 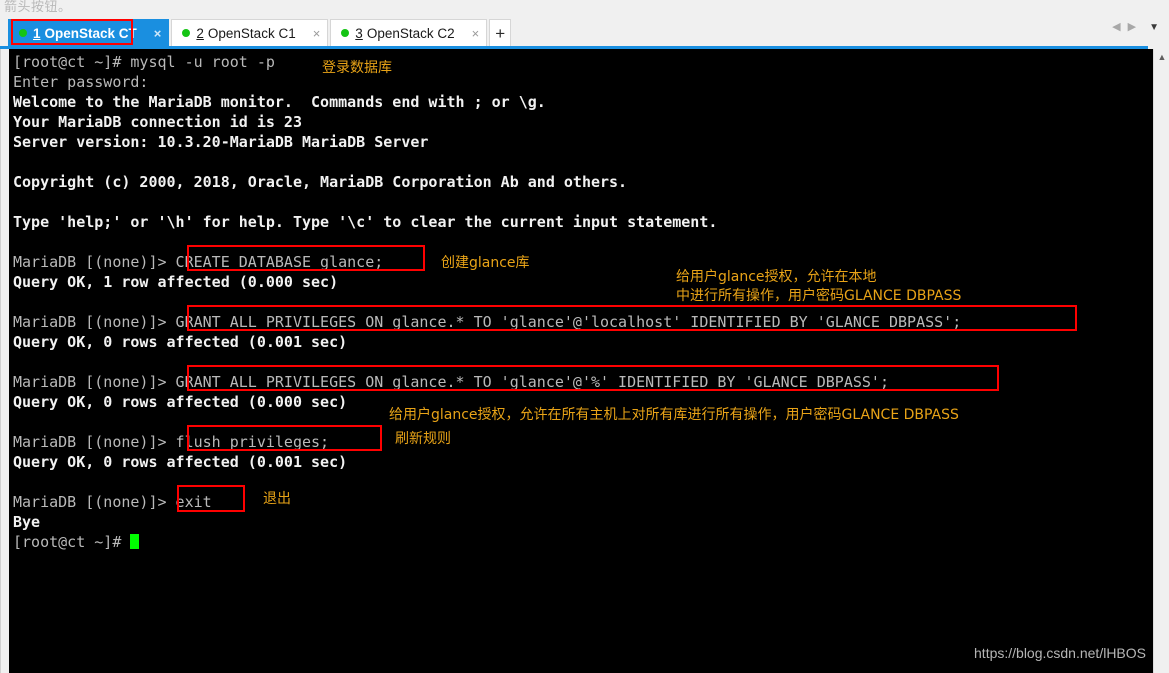 I want to click on terminal-line: Your MariaDB connection id is 23, so click(x=157, y=122).